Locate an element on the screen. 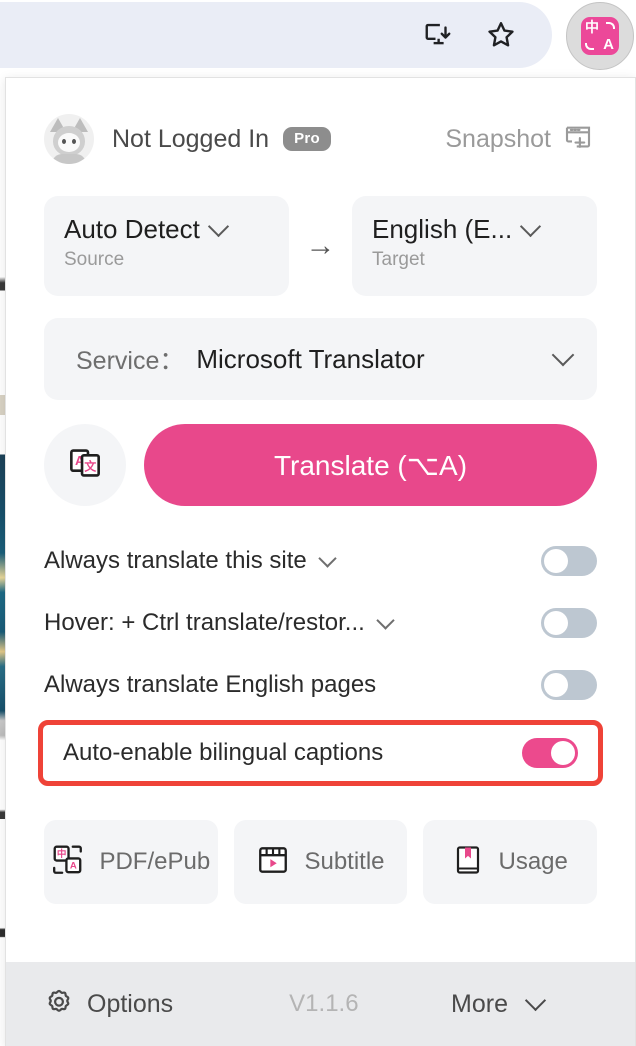 Image resolution: width=636 pixels, height=1046 pixels. source-language-sublabel: Source is located at coordinates (94, 259).